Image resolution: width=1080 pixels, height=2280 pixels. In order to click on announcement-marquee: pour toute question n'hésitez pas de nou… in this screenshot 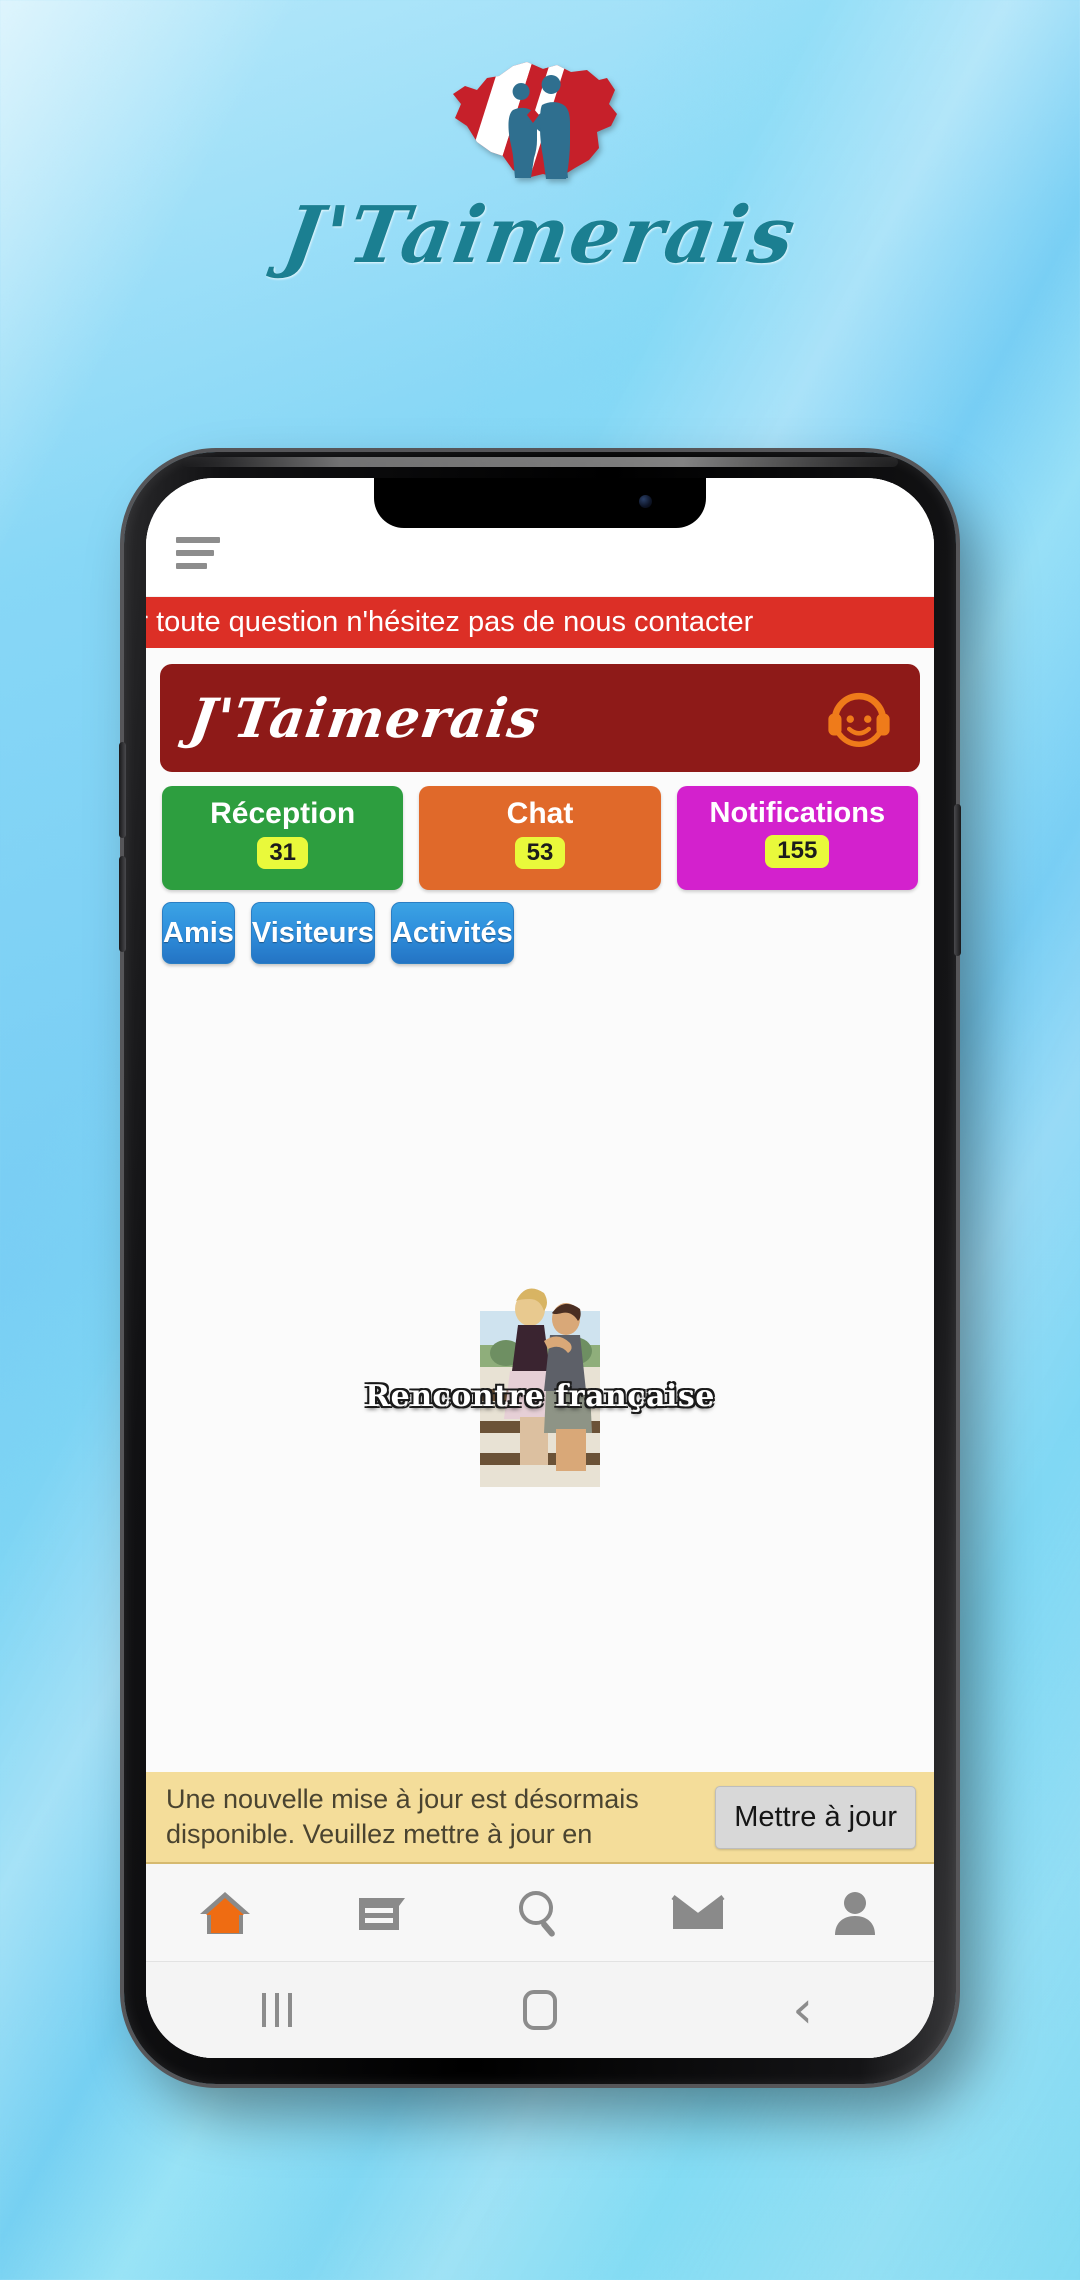, I will do `click(540, 622)`.